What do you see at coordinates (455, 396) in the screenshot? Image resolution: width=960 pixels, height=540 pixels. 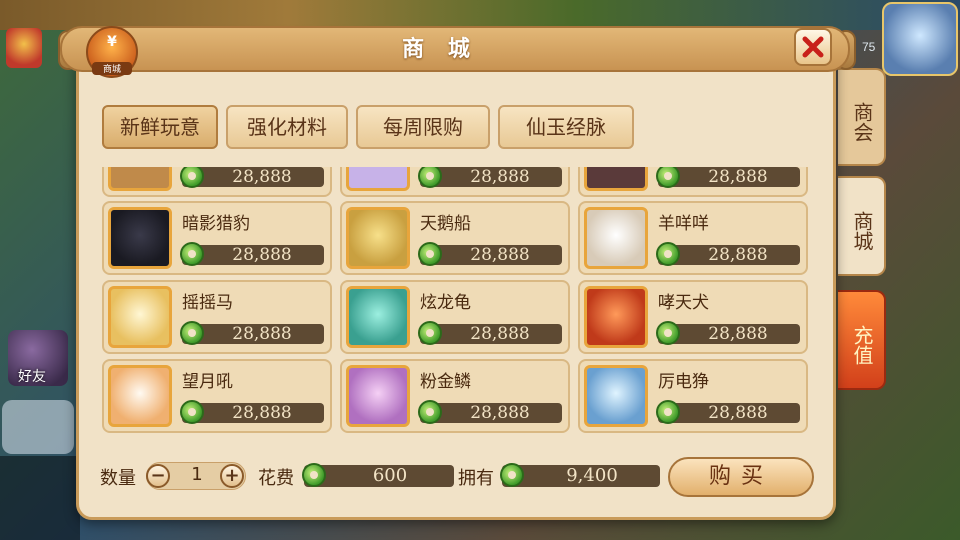 I see `item-card: 粉金鳞 28,888` at bounding box center [455, 396].